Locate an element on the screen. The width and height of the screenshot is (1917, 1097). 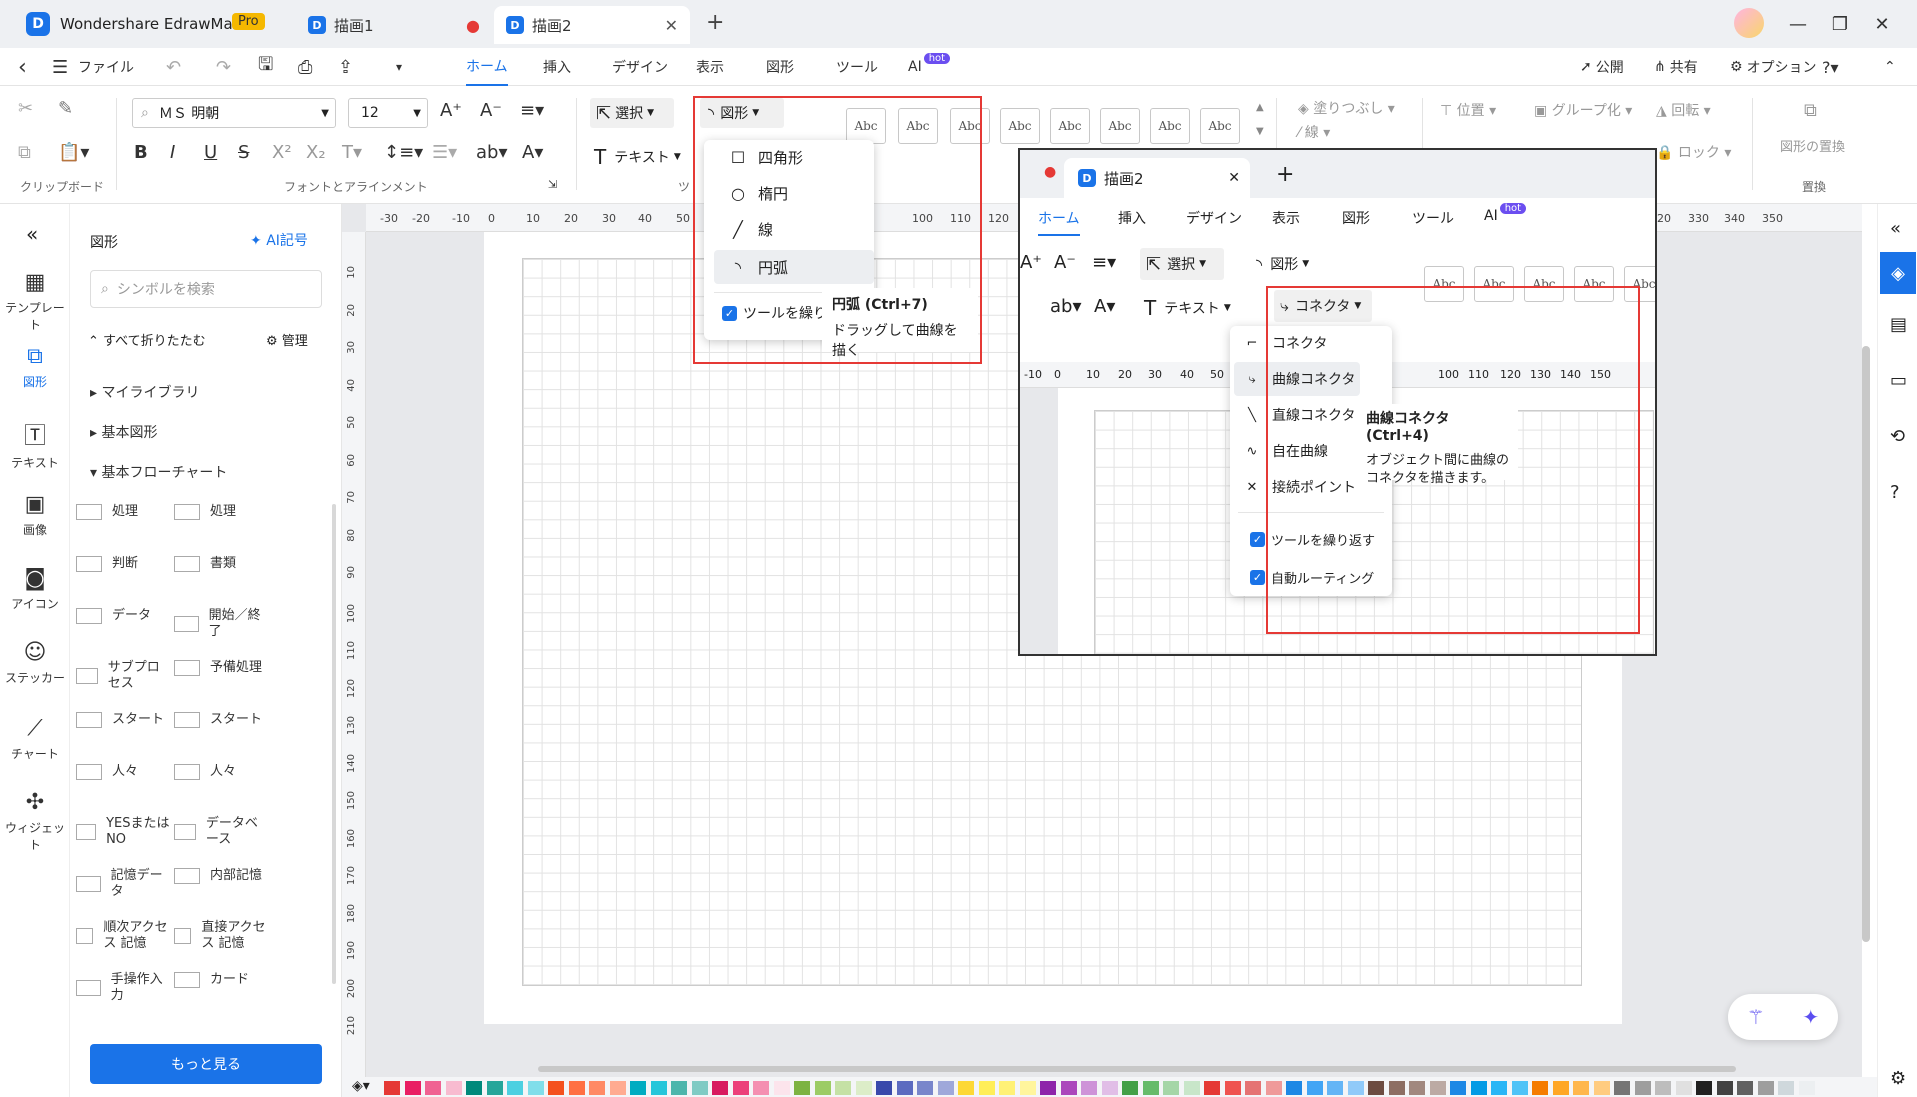
shape-item: 判断 is located at coordinates (124, 564).